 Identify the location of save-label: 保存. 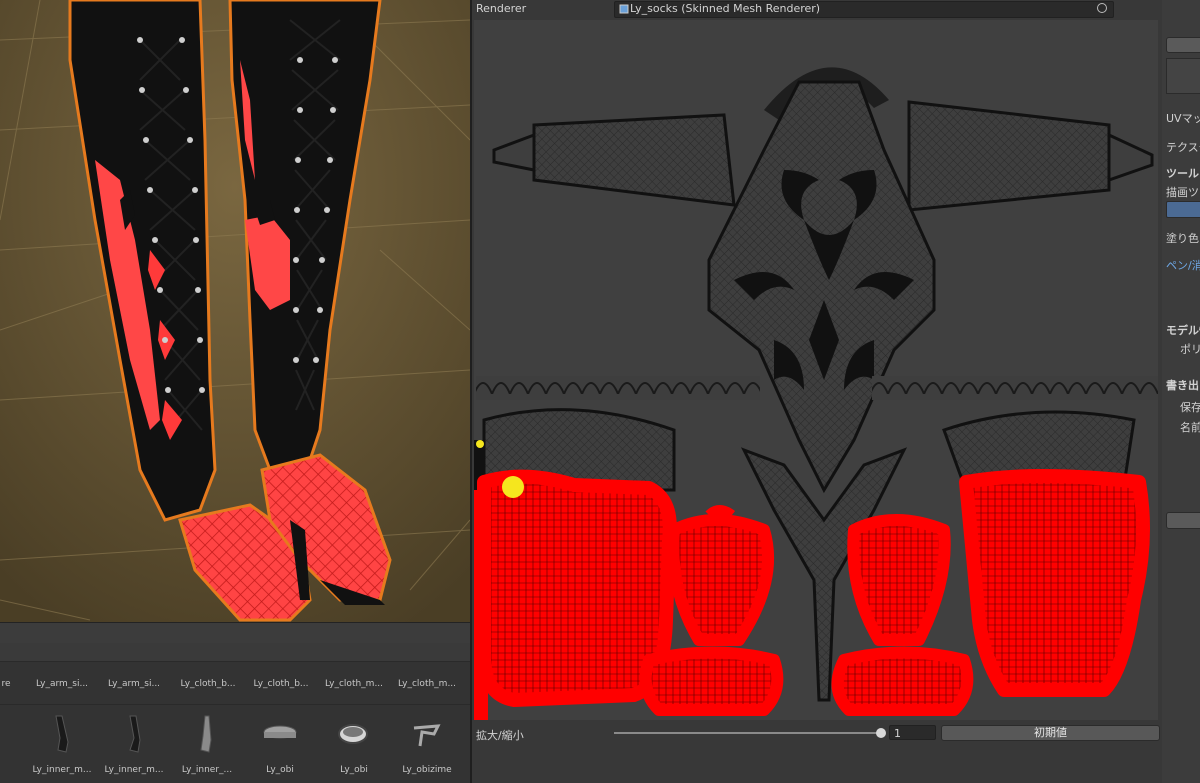
(1190, 407).